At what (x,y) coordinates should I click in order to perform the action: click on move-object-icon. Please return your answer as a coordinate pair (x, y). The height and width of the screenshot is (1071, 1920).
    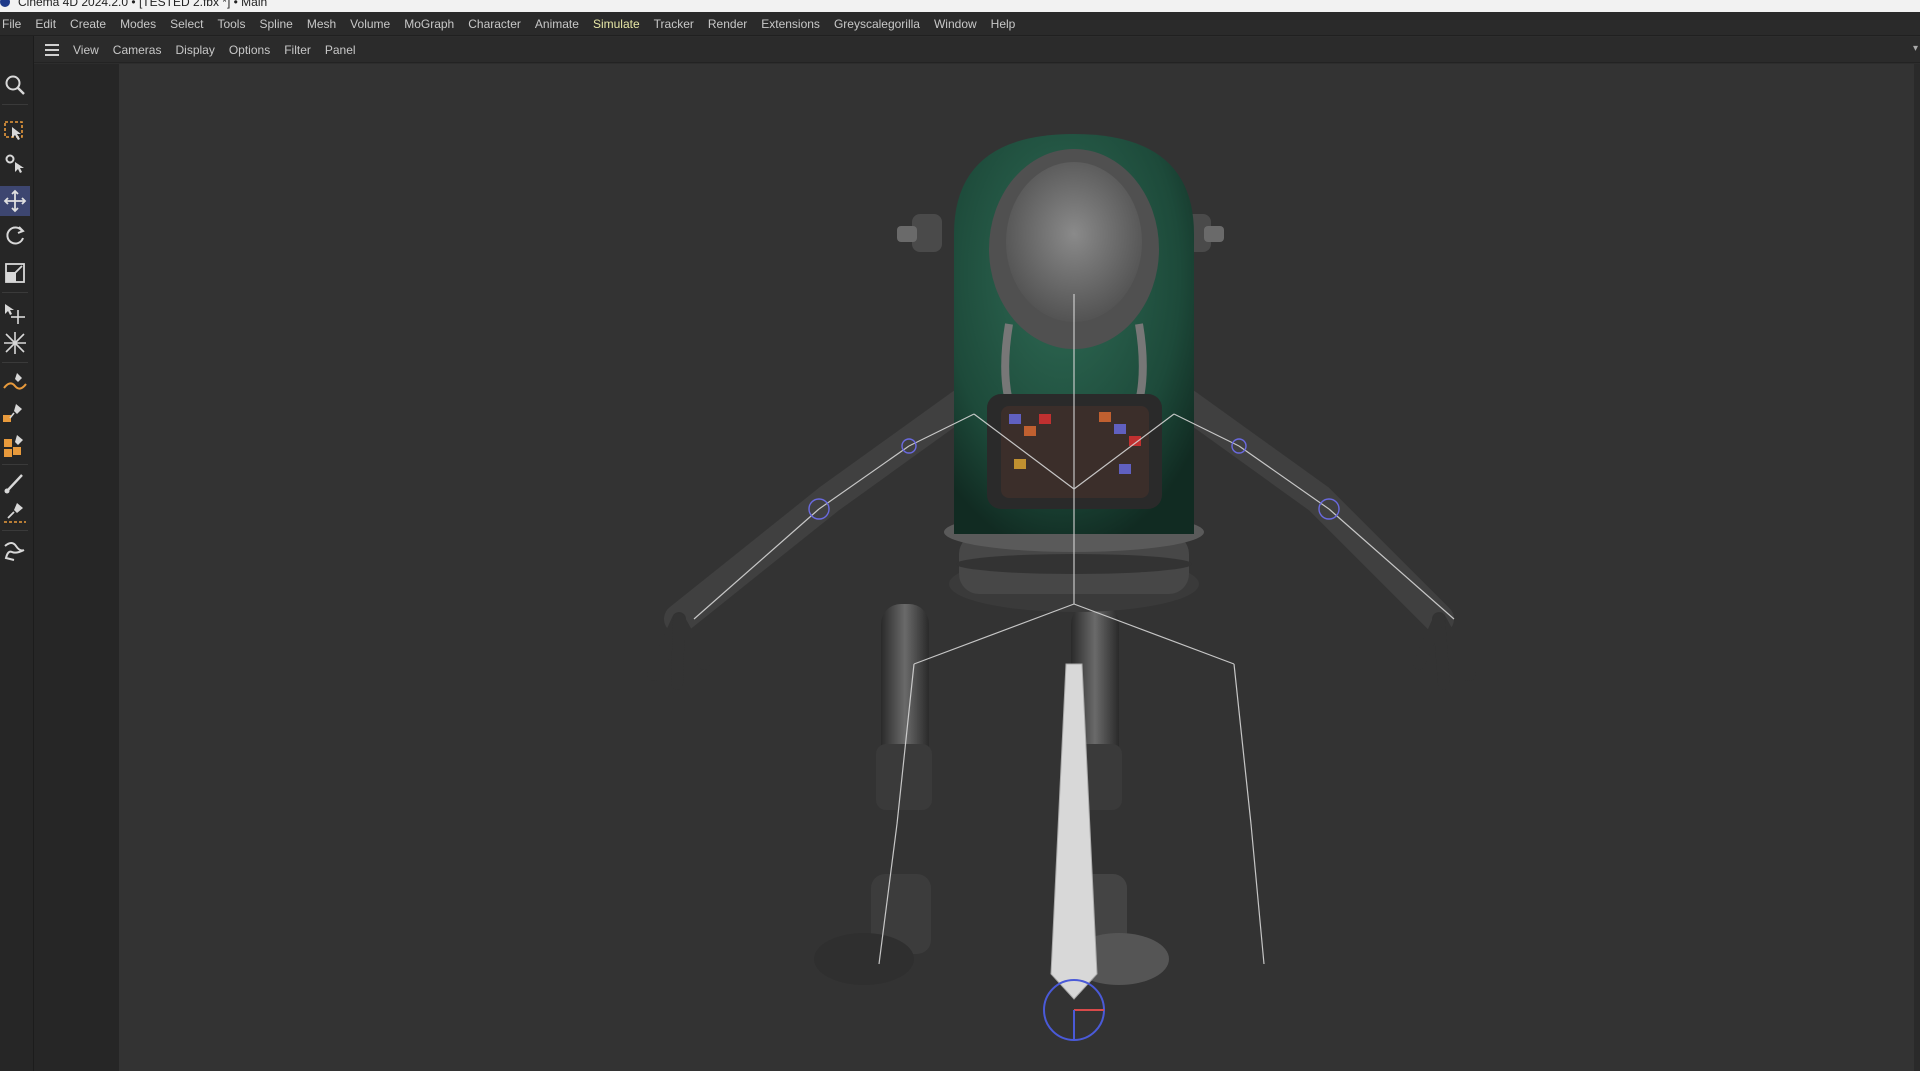
    Looking at the image, I should click on (15, 314).